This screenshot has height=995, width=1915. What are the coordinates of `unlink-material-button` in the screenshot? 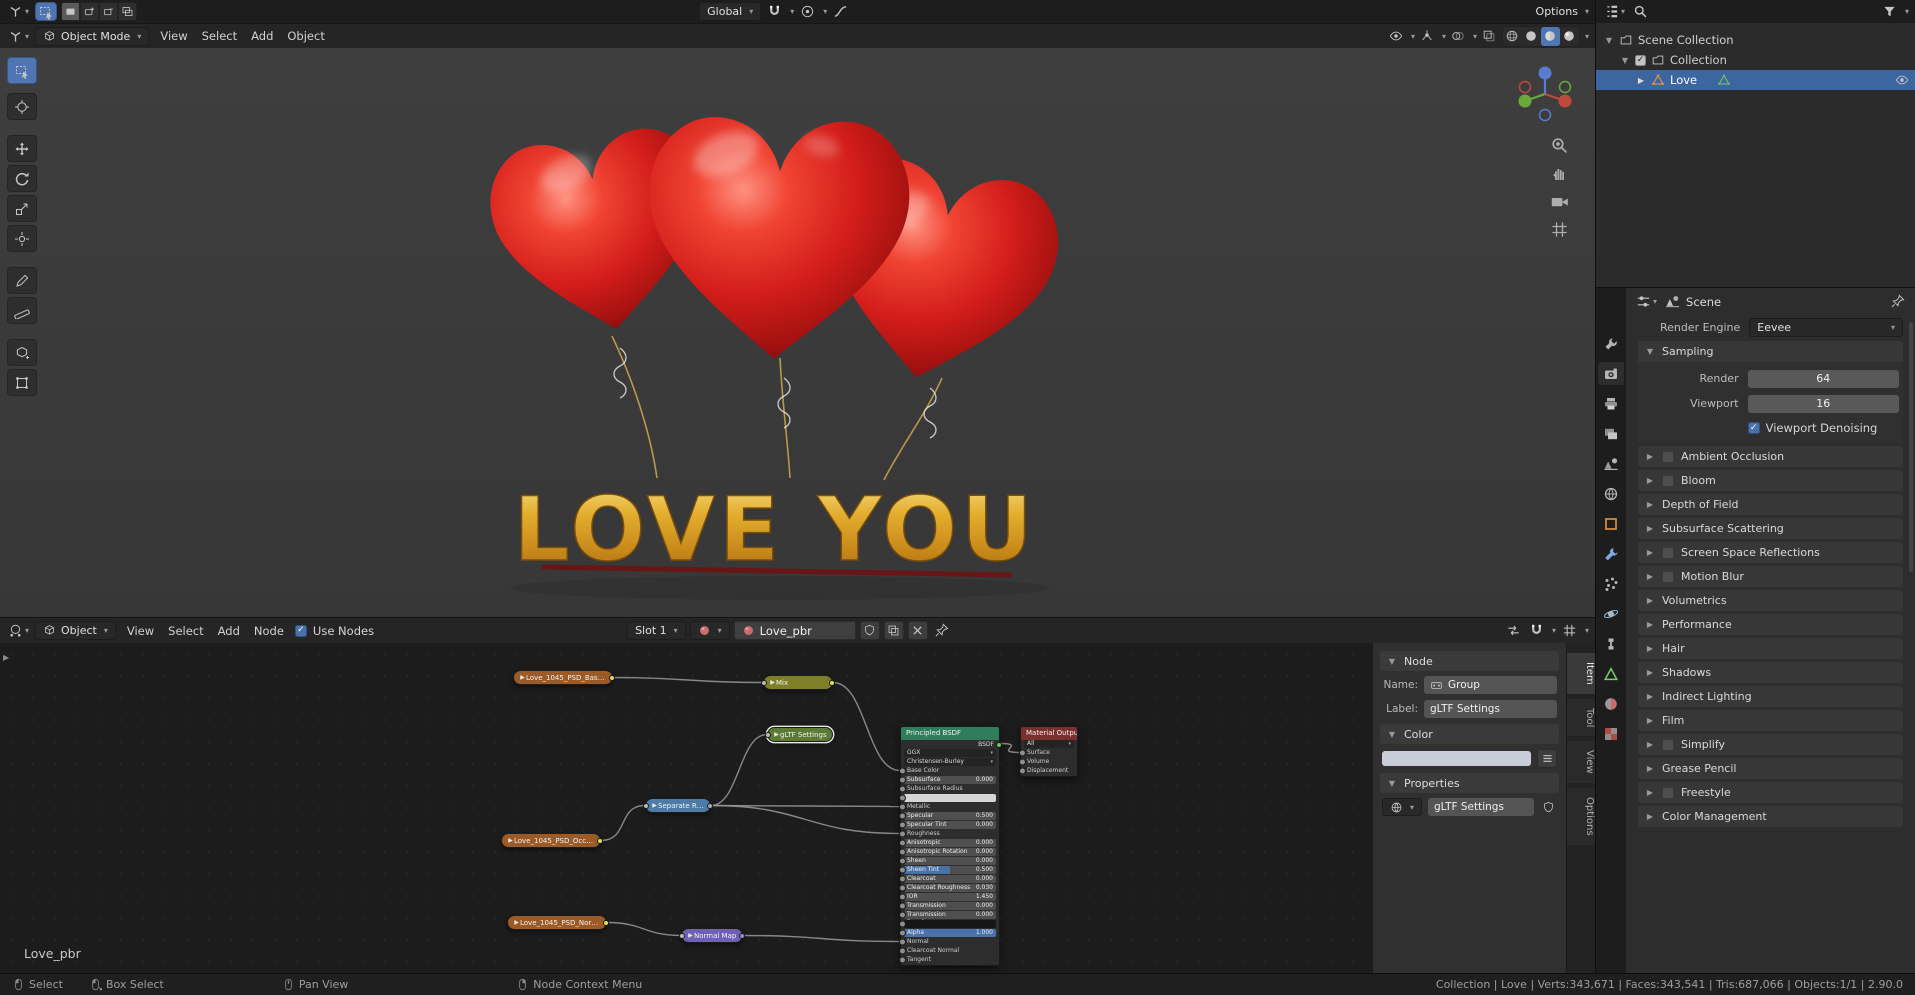 It's located at (917, 630).